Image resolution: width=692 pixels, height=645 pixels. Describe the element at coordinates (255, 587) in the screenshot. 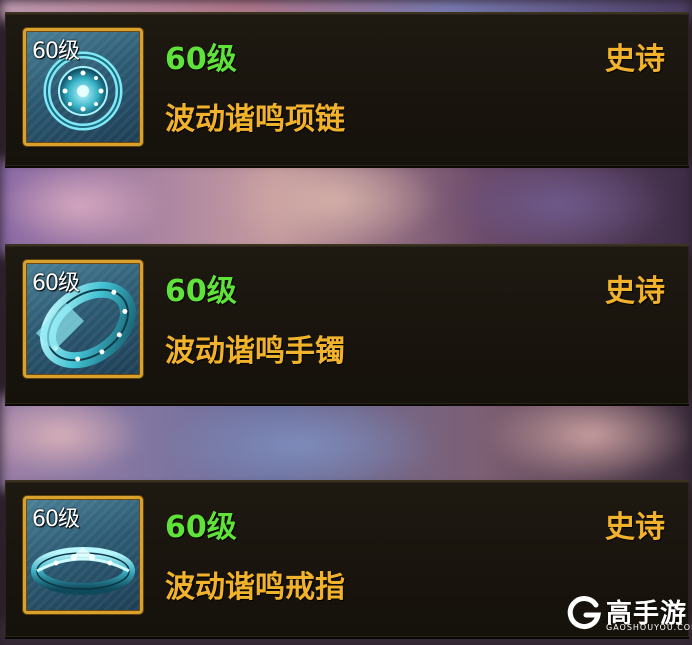

I see `item-name: 波动谐鸣戒指` at that location.